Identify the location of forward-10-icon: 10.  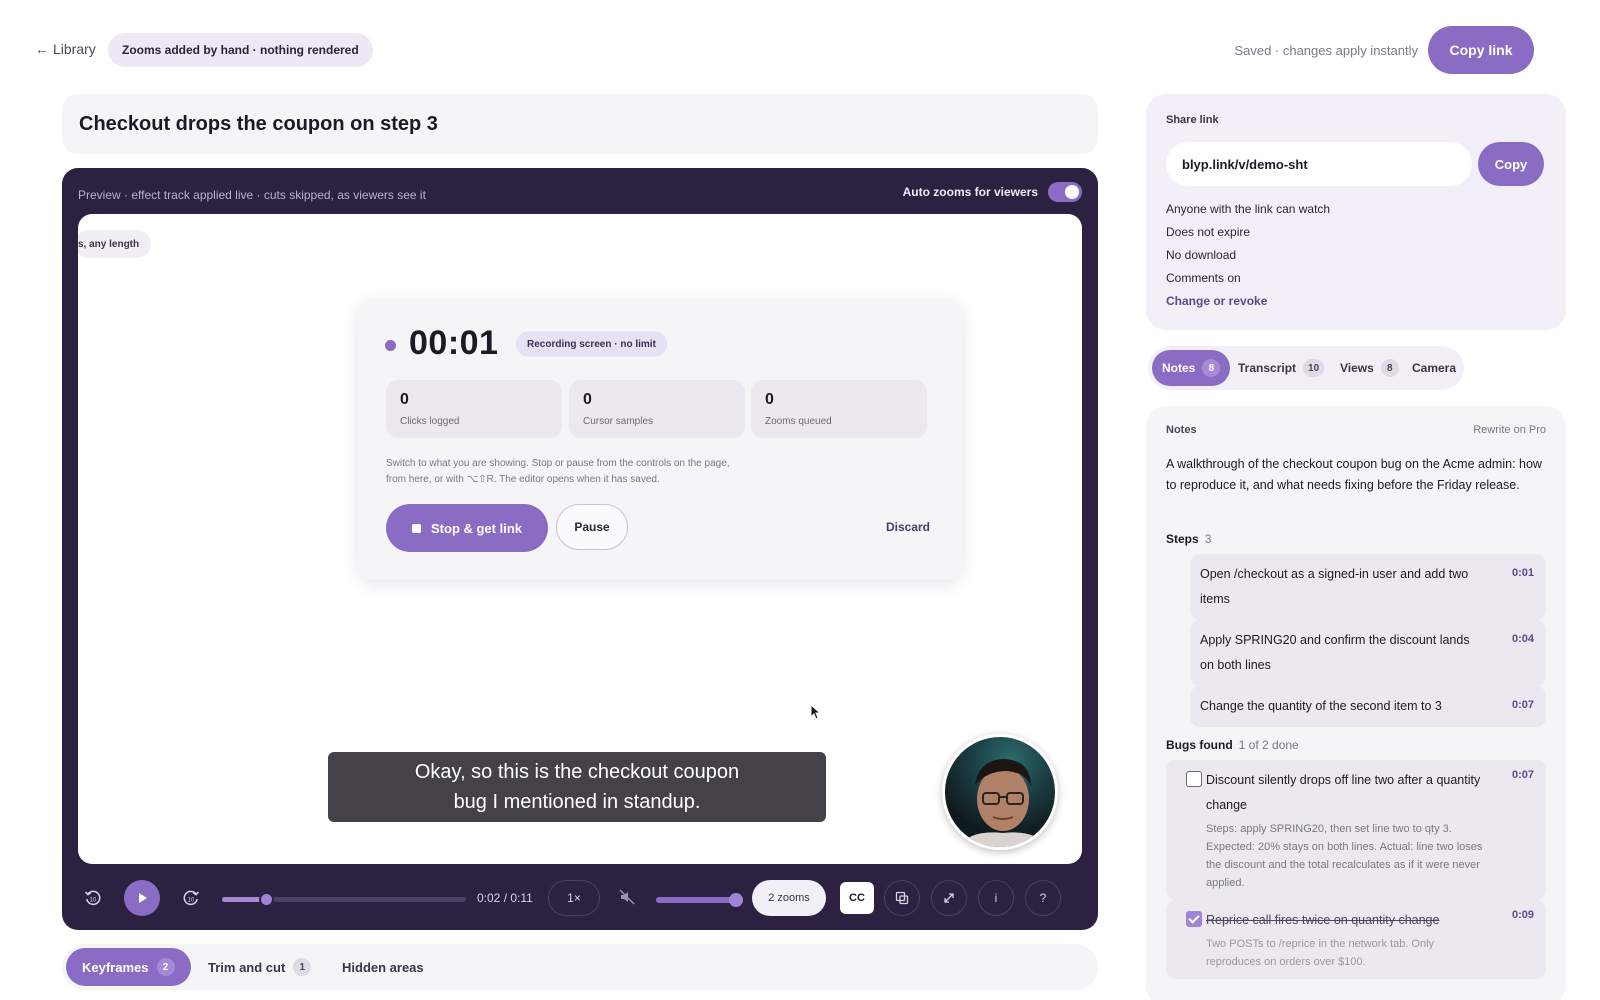
(191, 898).